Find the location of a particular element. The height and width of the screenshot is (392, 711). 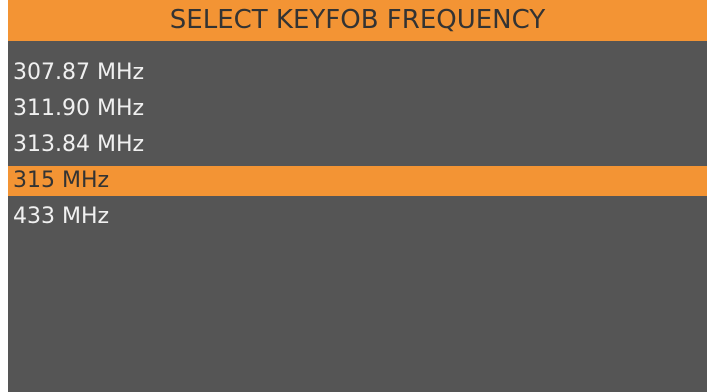

frequency-item-311-90: 311.90 MHz is located at coordinates (357, 109).